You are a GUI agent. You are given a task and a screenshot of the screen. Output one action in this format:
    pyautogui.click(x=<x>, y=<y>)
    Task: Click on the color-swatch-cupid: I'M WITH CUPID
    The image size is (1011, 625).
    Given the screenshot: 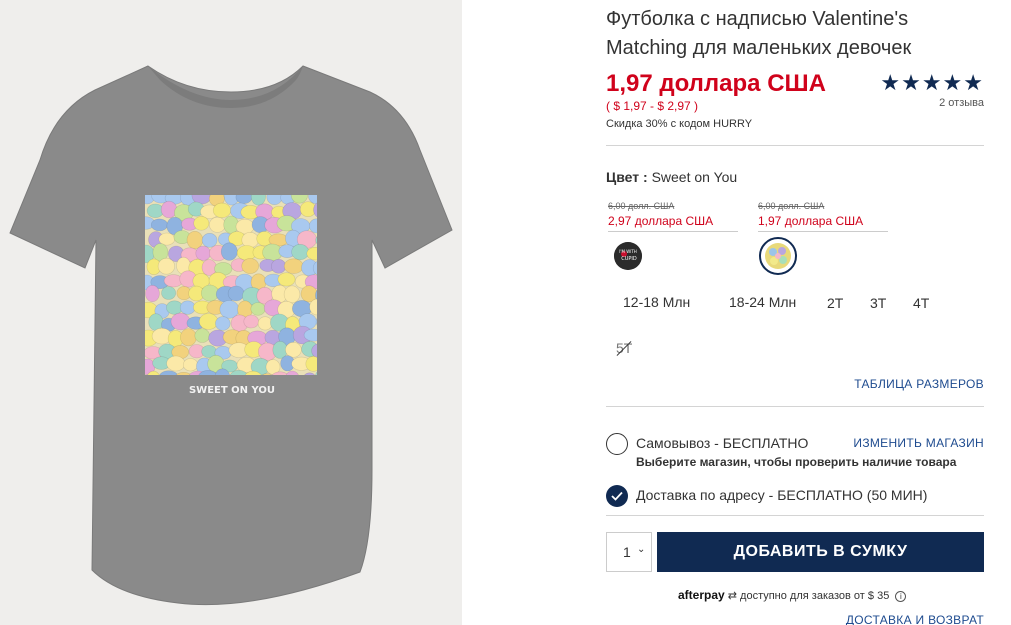 What is the action you would take?
    pyautogui.click(x=628, y=256)
    